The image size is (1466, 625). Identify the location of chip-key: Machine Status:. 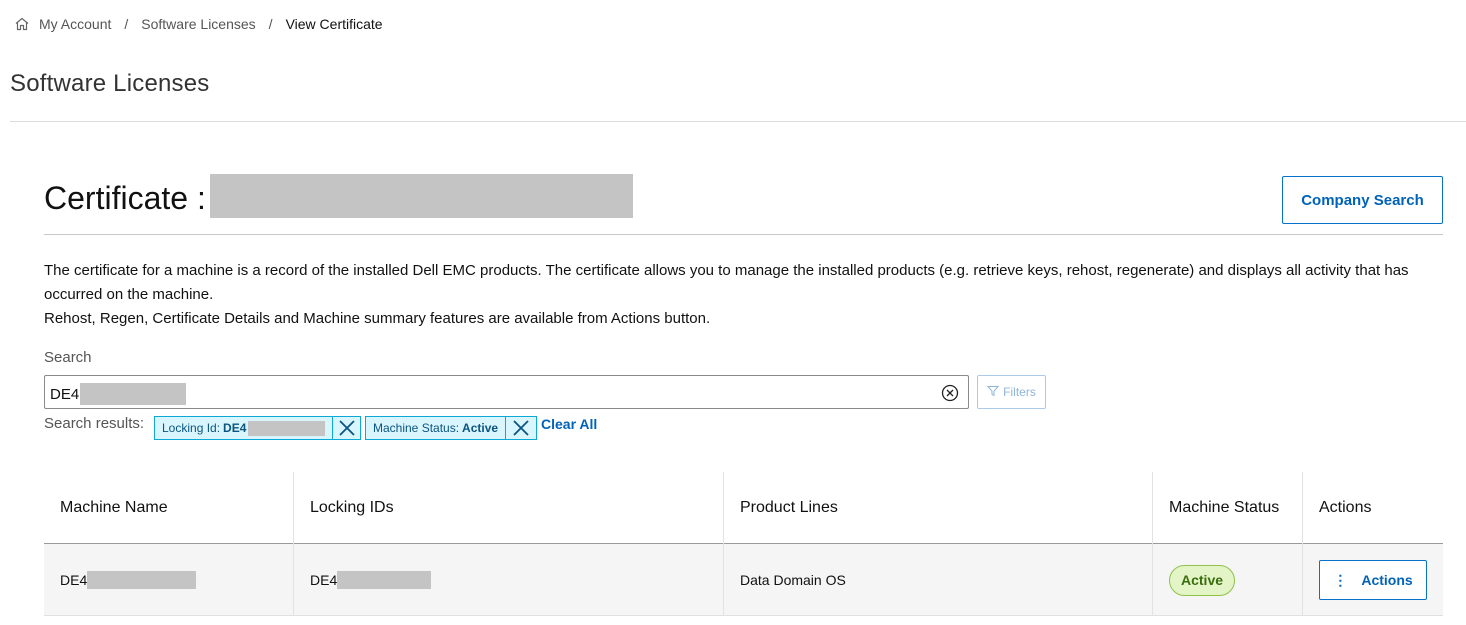
(416, 428).